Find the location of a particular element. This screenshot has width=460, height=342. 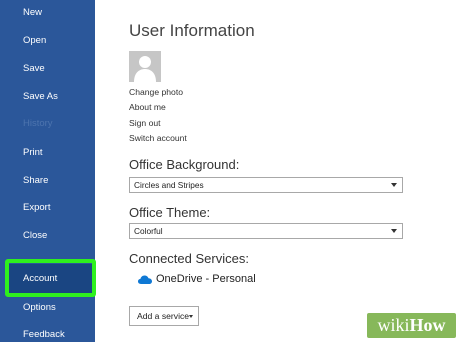

sidebar-item-save: Save is located at coordinates (47, 69).